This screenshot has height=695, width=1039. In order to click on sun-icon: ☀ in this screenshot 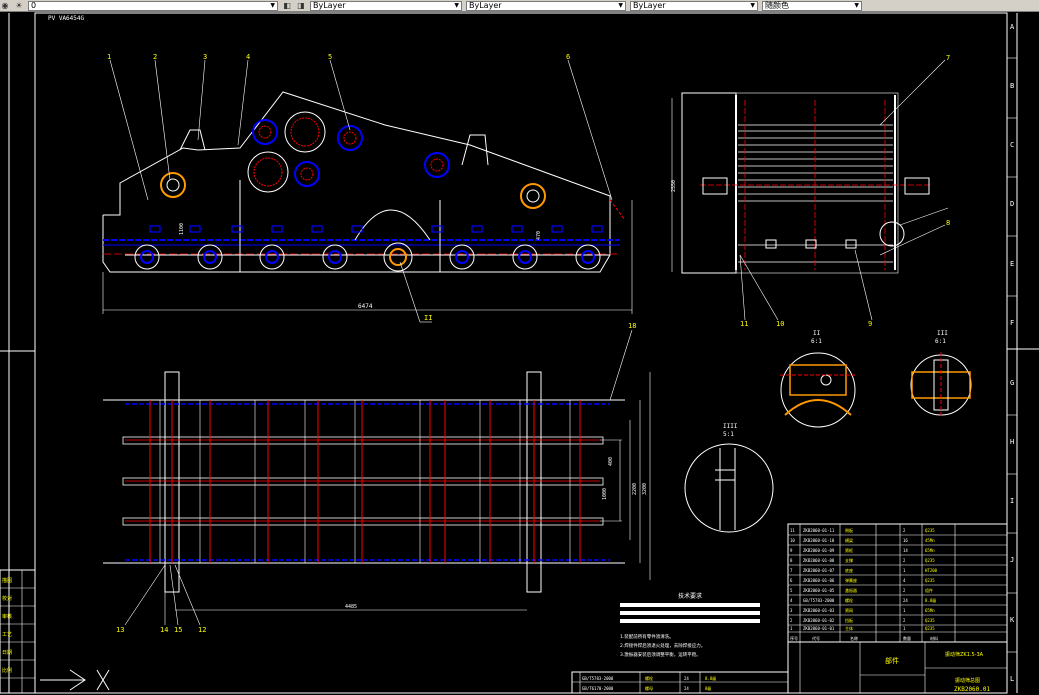, I will do `click(19, 5)`.